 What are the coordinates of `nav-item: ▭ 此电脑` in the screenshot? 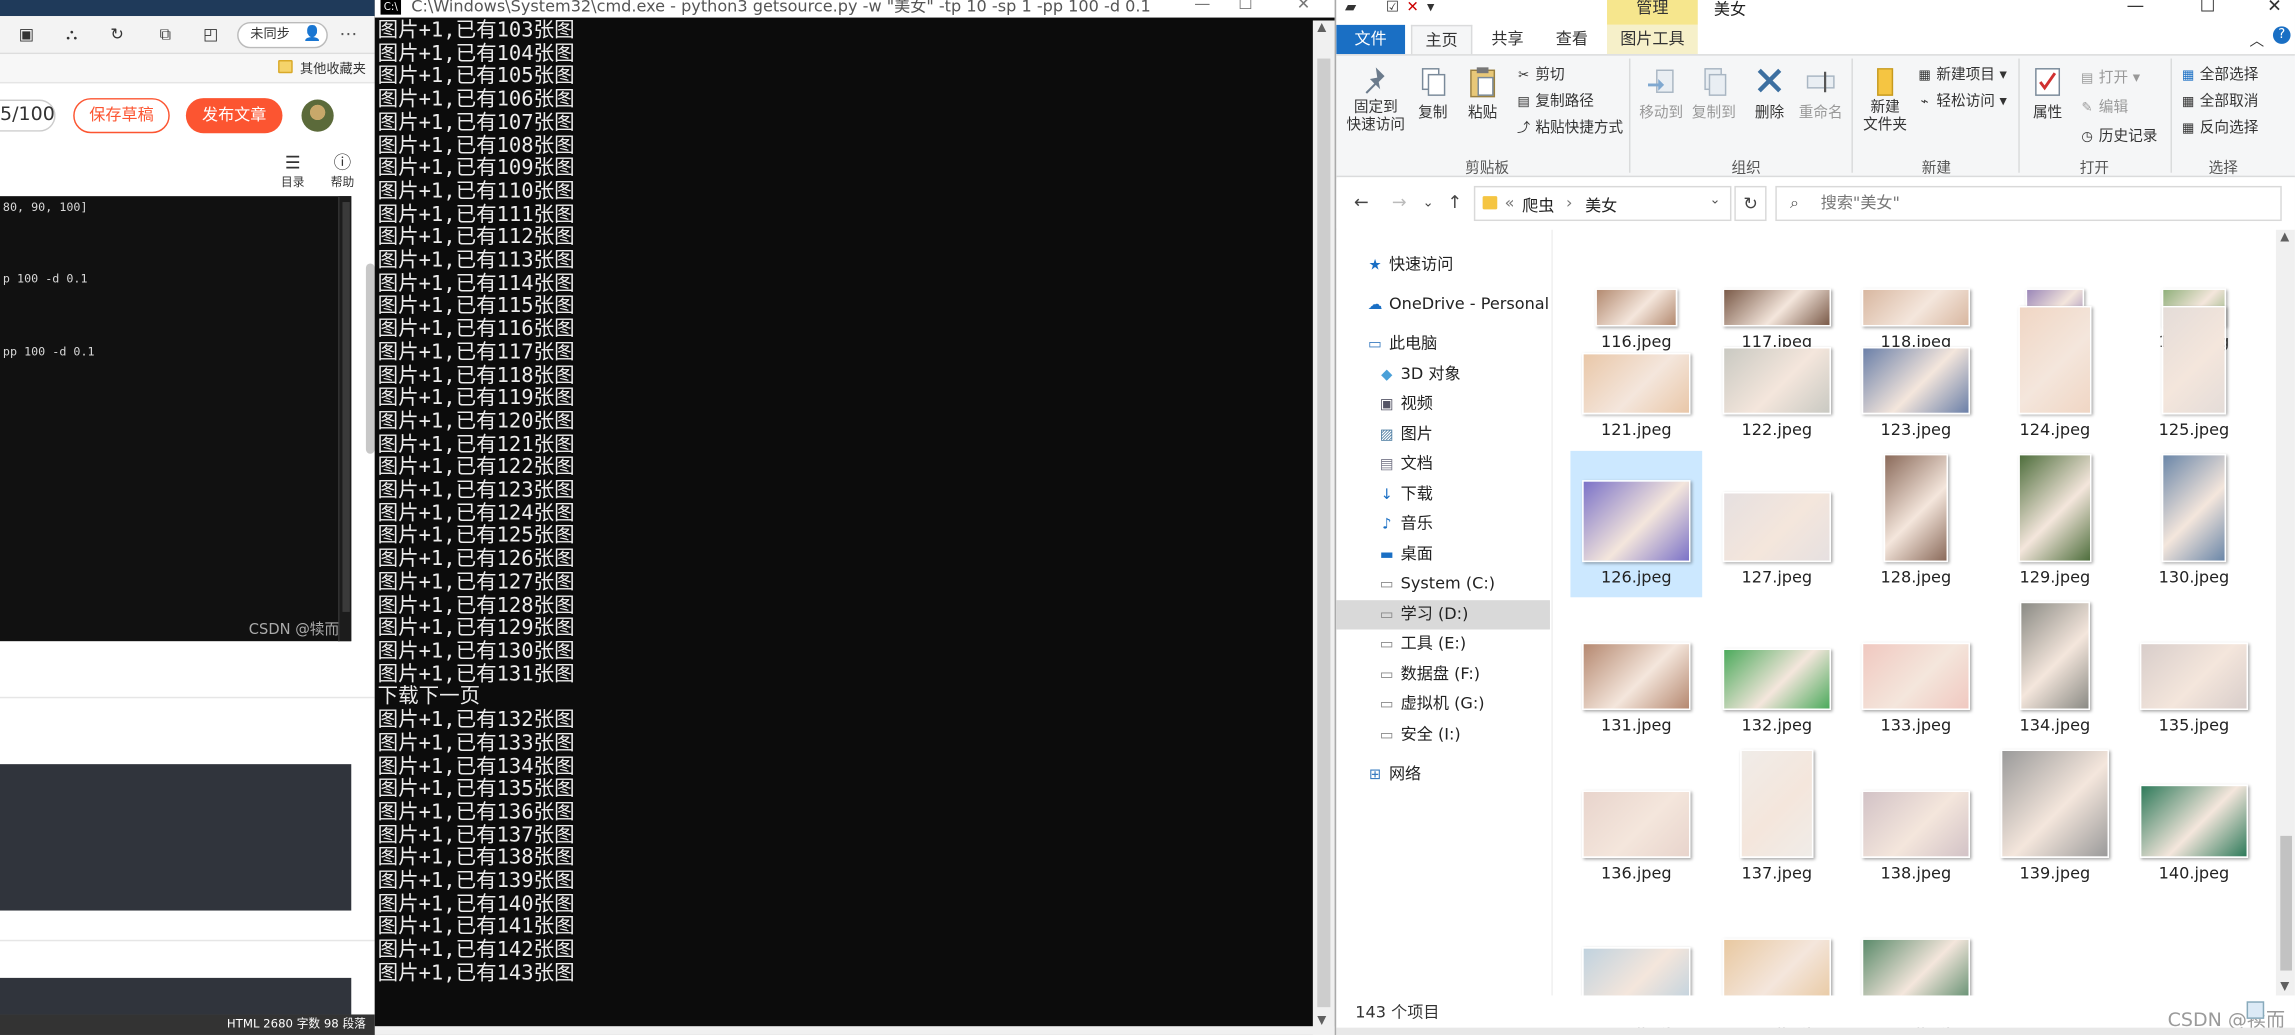 It's located at (1443, 343).